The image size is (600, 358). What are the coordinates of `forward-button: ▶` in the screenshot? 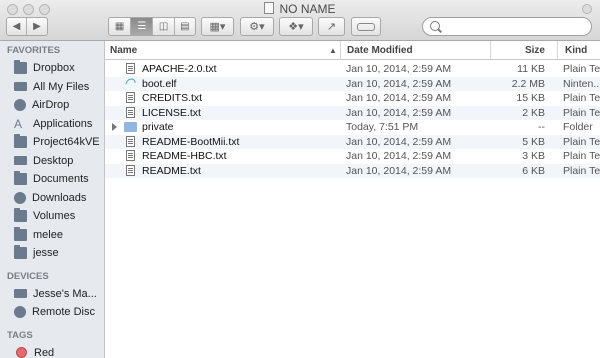 It's located at (37, 26).